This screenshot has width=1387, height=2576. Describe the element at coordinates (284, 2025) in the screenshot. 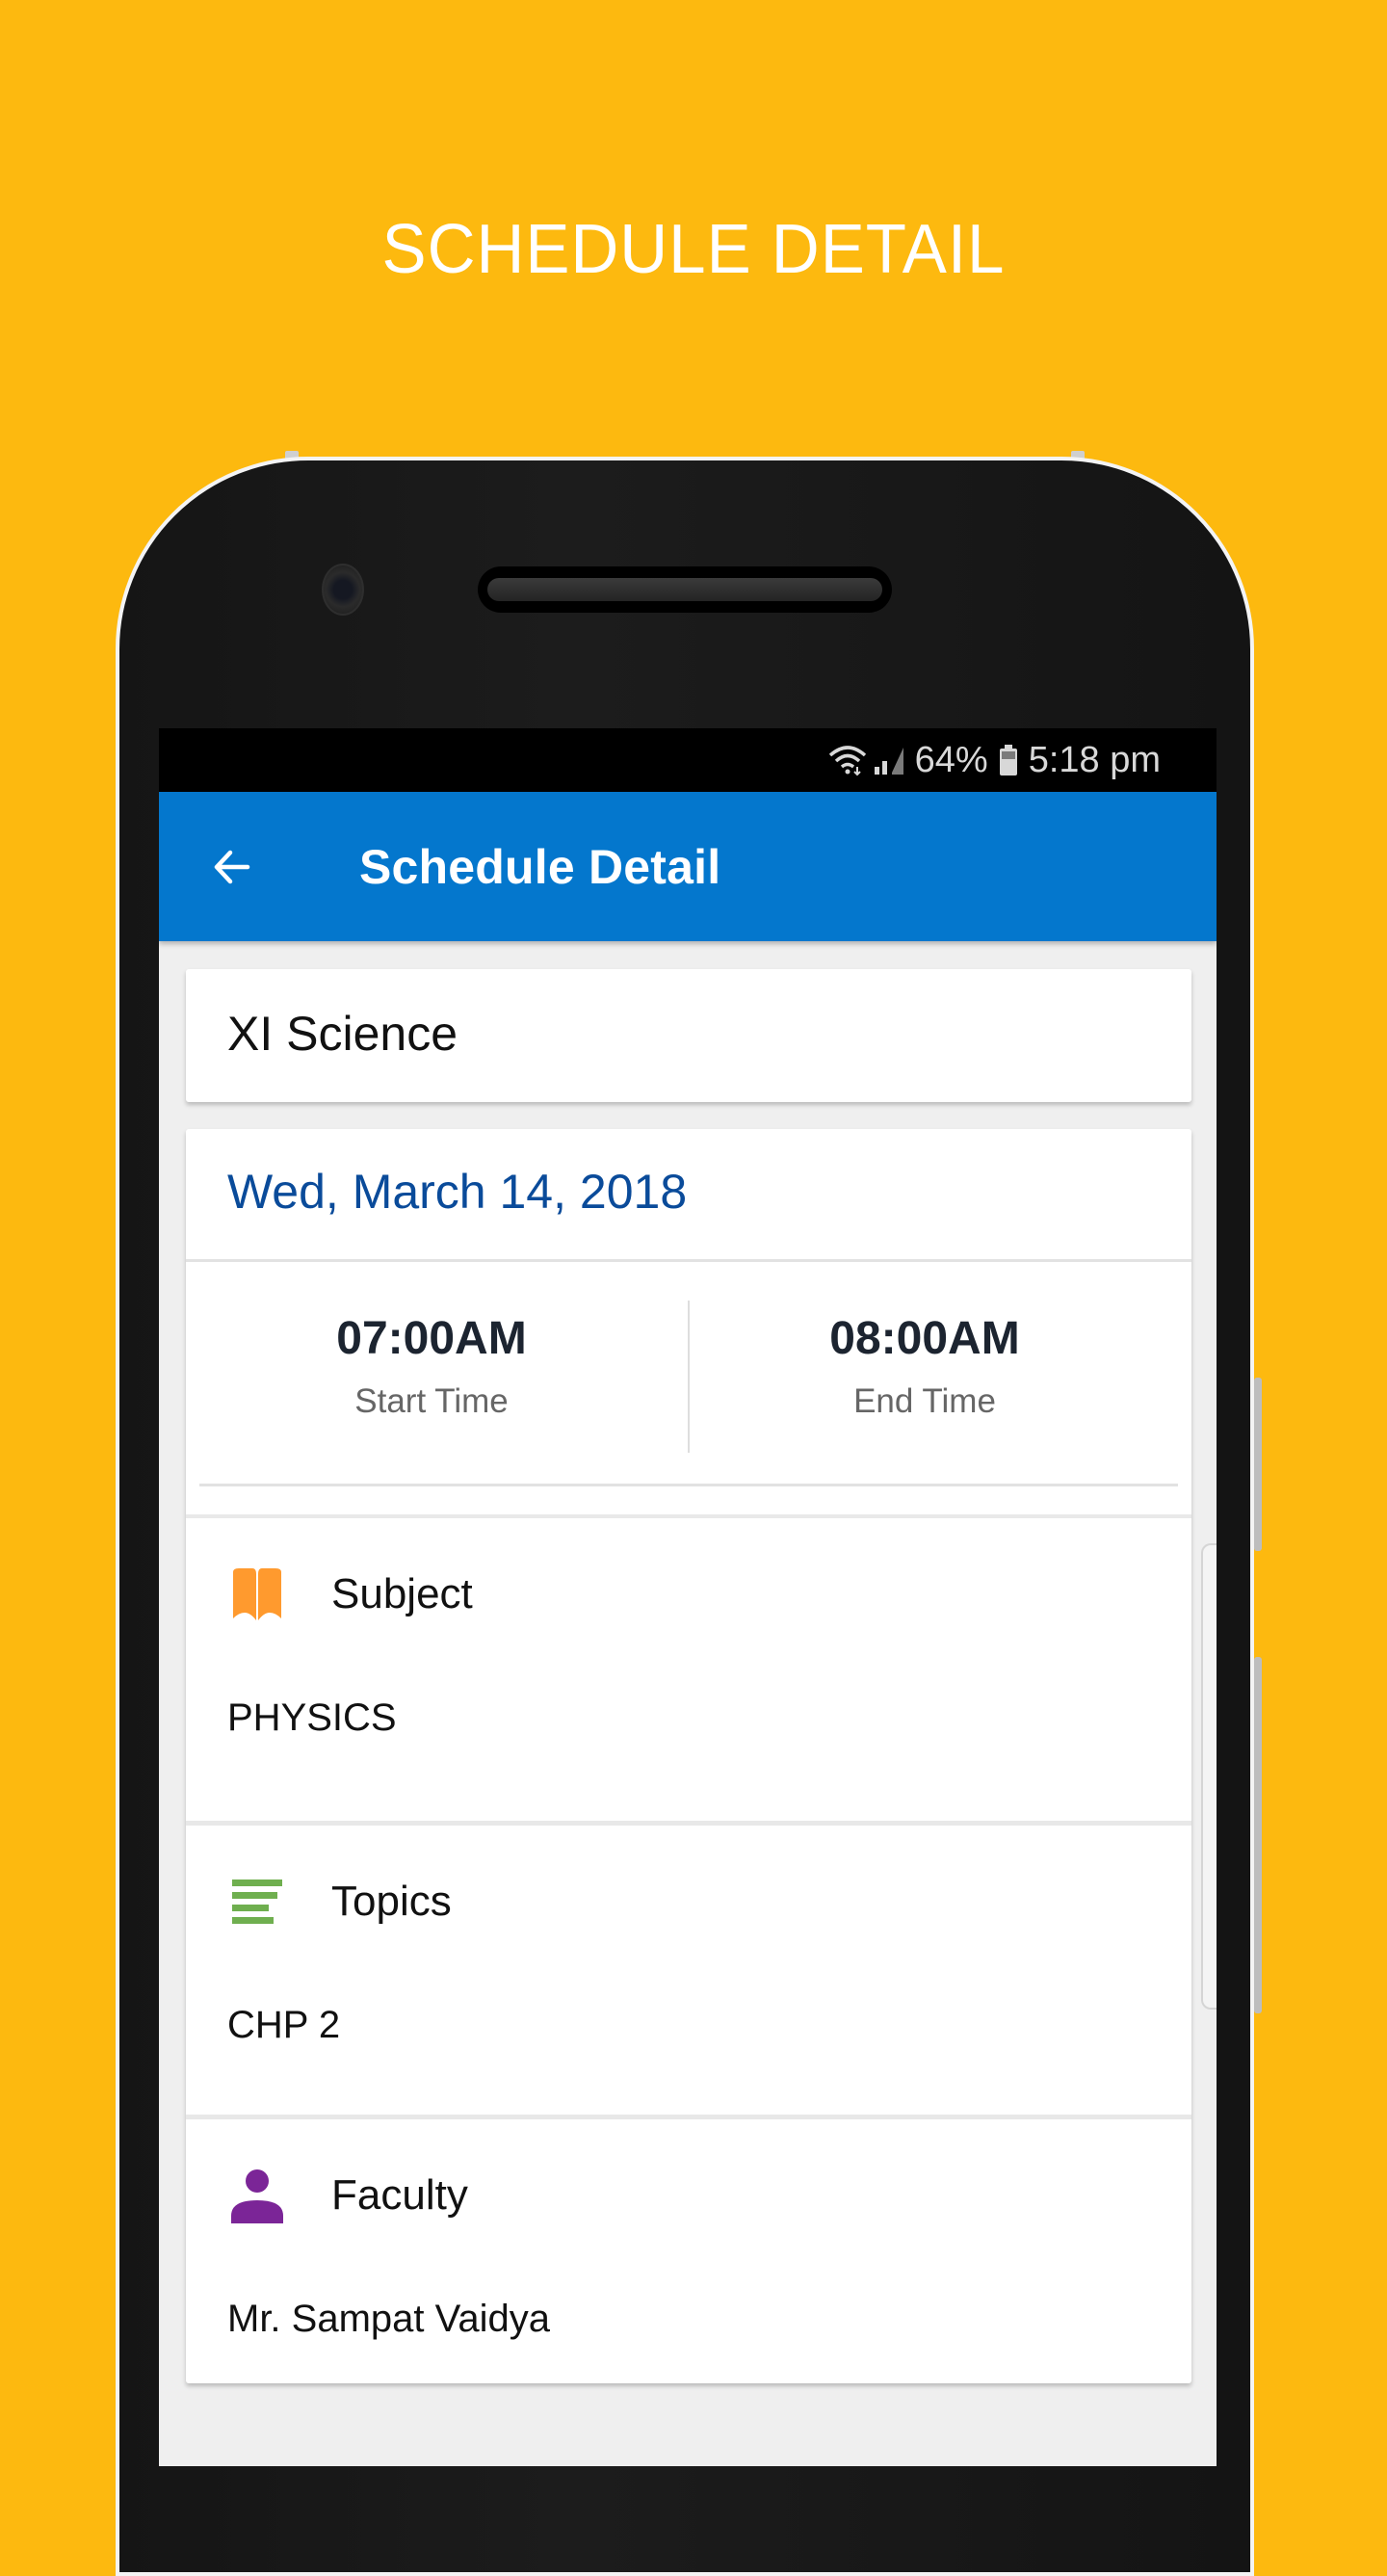

I see `topics-value: CHP 2` at that location.